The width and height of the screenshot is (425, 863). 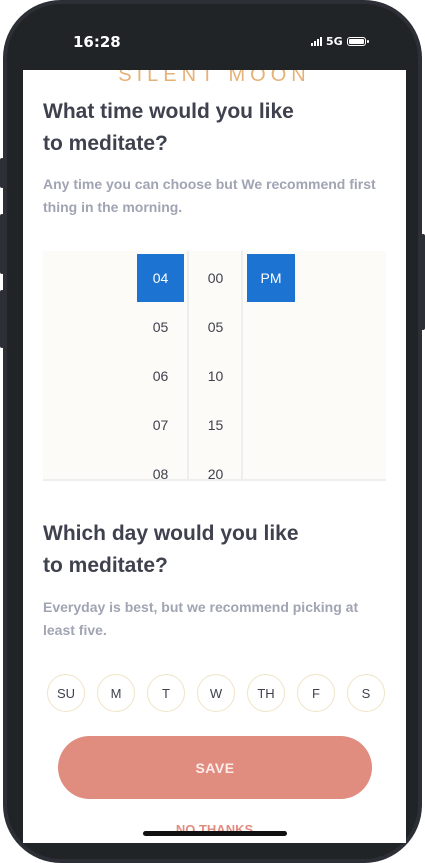 What do you see at coordinates (215, 464) in the screenshot?
I see `minute-option: 20` at bounding box center [215, 464].